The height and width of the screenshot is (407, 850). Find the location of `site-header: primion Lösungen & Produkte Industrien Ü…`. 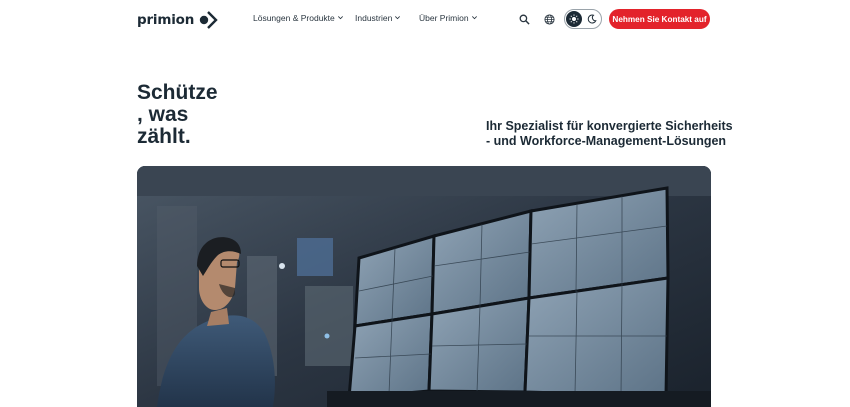

site-header: primion Lösungen & Produkte Industrien Ü… is located at coordinates (425, 19).